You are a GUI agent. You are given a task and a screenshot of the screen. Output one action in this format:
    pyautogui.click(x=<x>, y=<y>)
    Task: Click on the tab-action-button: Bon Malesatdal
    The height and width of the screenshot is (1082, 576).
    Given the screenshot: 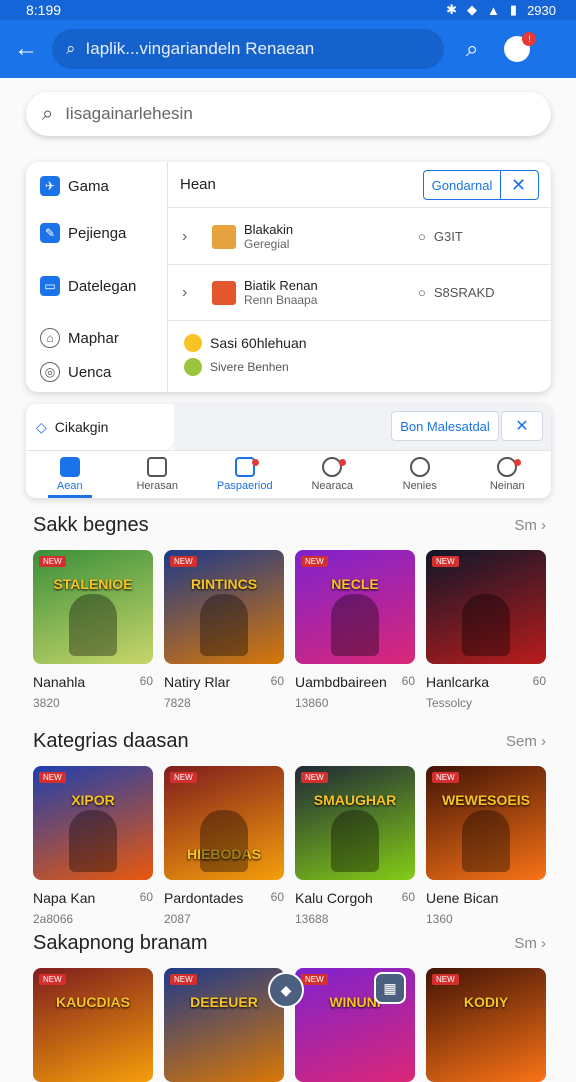 What is the action you would take?
    pyautogui.click(x=445, y=426)
    